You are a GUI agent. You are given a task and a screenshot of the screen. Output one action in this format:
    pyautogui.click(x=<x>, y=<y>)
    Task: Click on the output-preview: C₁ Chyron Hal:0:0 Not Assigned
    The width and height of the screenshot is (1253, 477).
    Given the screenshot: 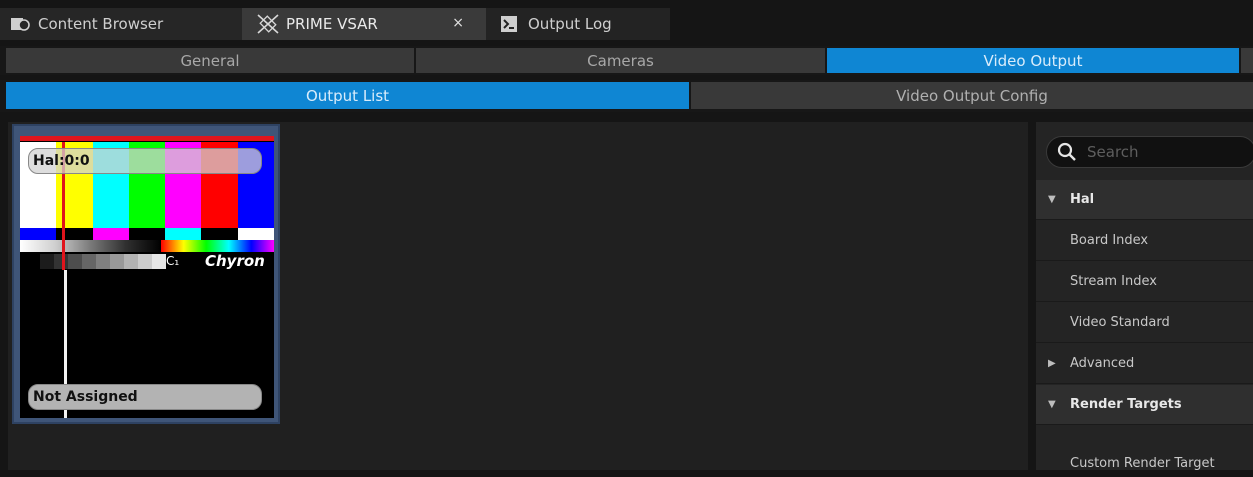 What is the action you would take?
    pyautogui.click(x=147, y=277)
    